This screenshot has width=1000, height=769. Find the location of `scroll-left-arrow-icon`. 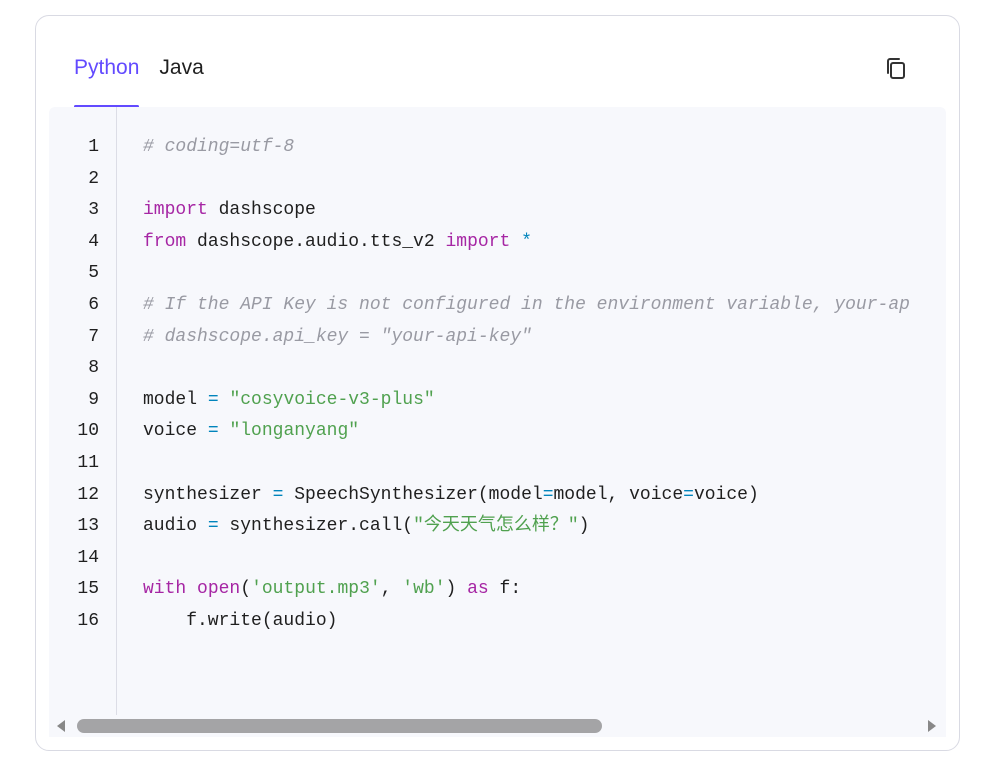

scroll-left-arrow-icon is located at coordinates (61, 726).